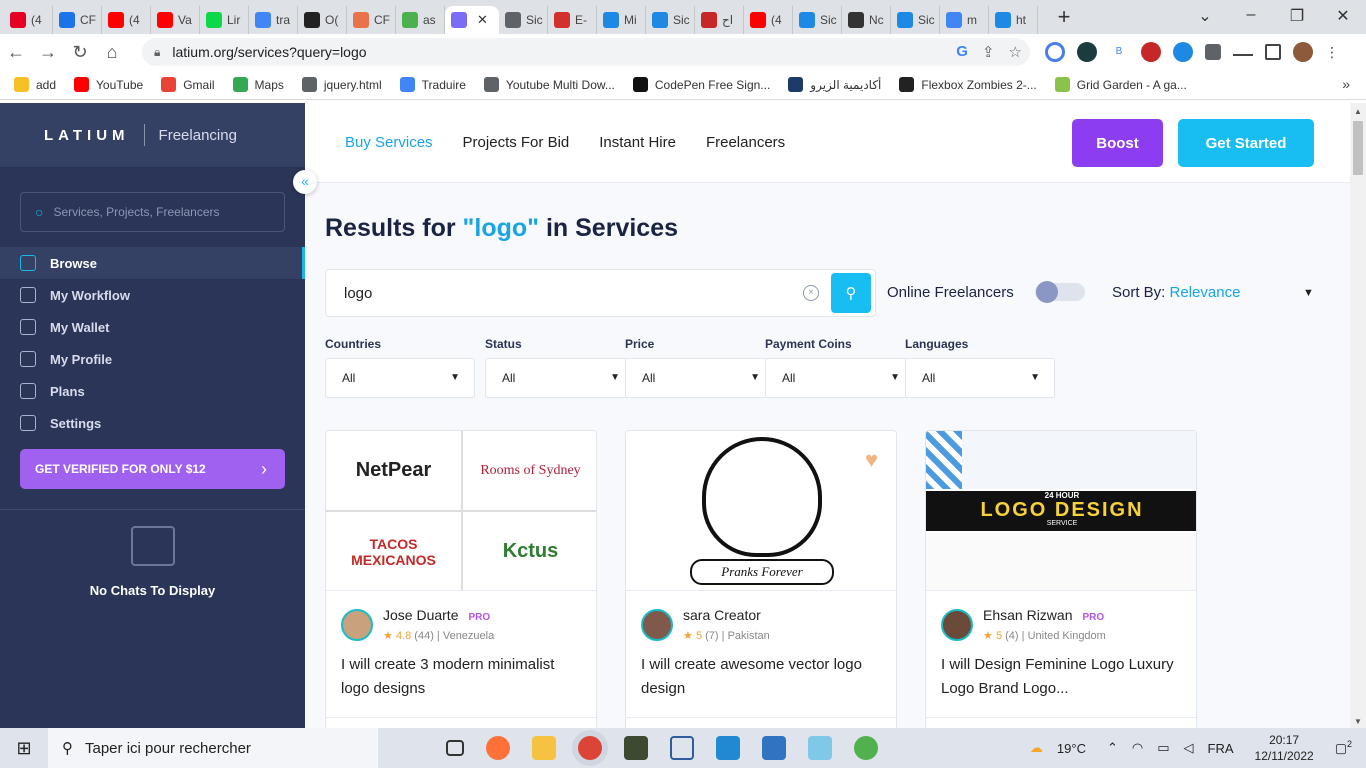 The height and width of the screenshot is (768, 1366). I want to click on language-indicator: FRA, so click(1221, 748).